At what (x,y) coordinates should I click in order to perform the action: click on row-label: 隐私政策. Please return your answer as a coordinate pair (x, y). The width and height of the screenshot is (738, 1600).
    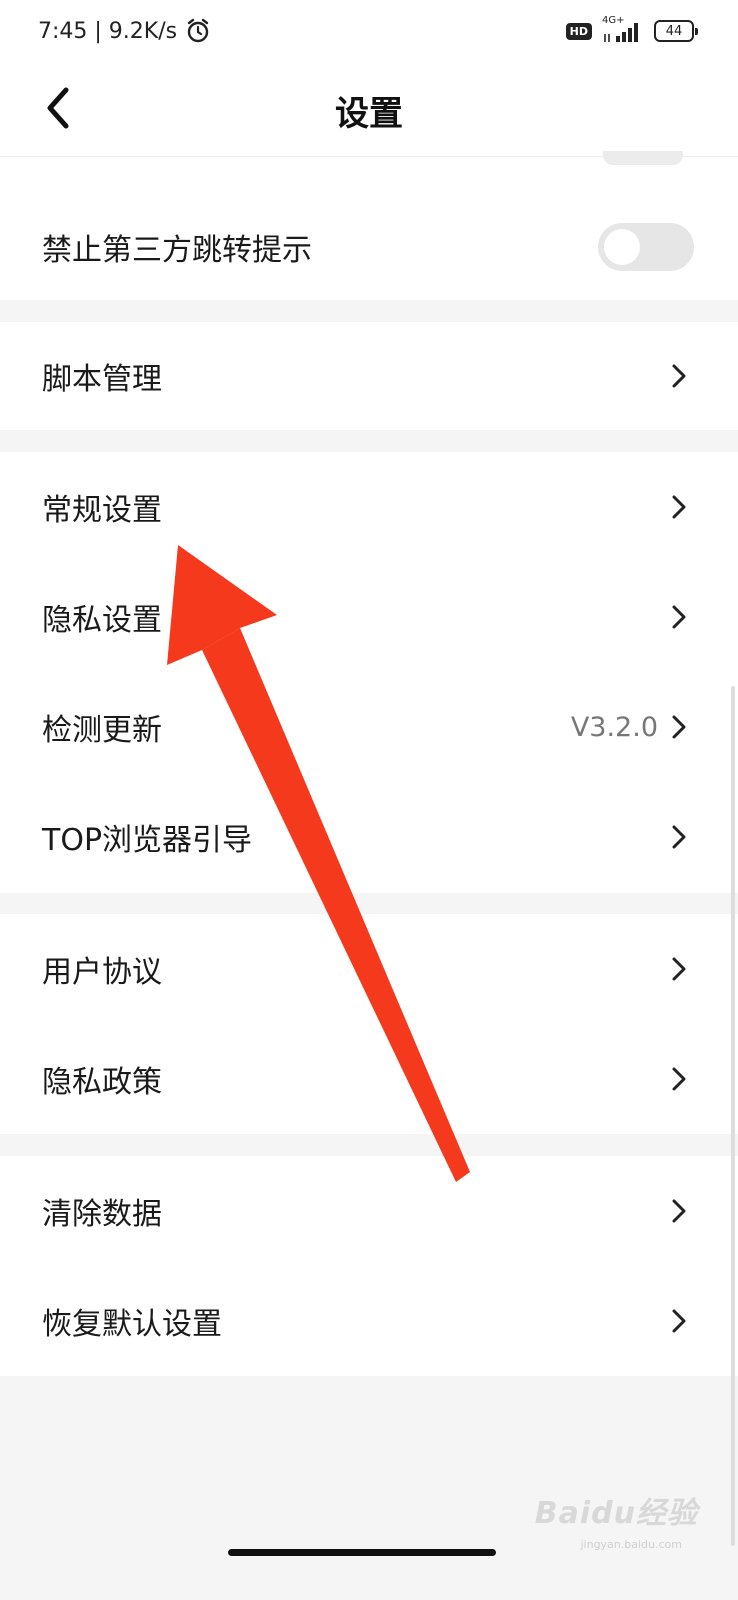
    Looking at the image, I should click on (102, 1082).